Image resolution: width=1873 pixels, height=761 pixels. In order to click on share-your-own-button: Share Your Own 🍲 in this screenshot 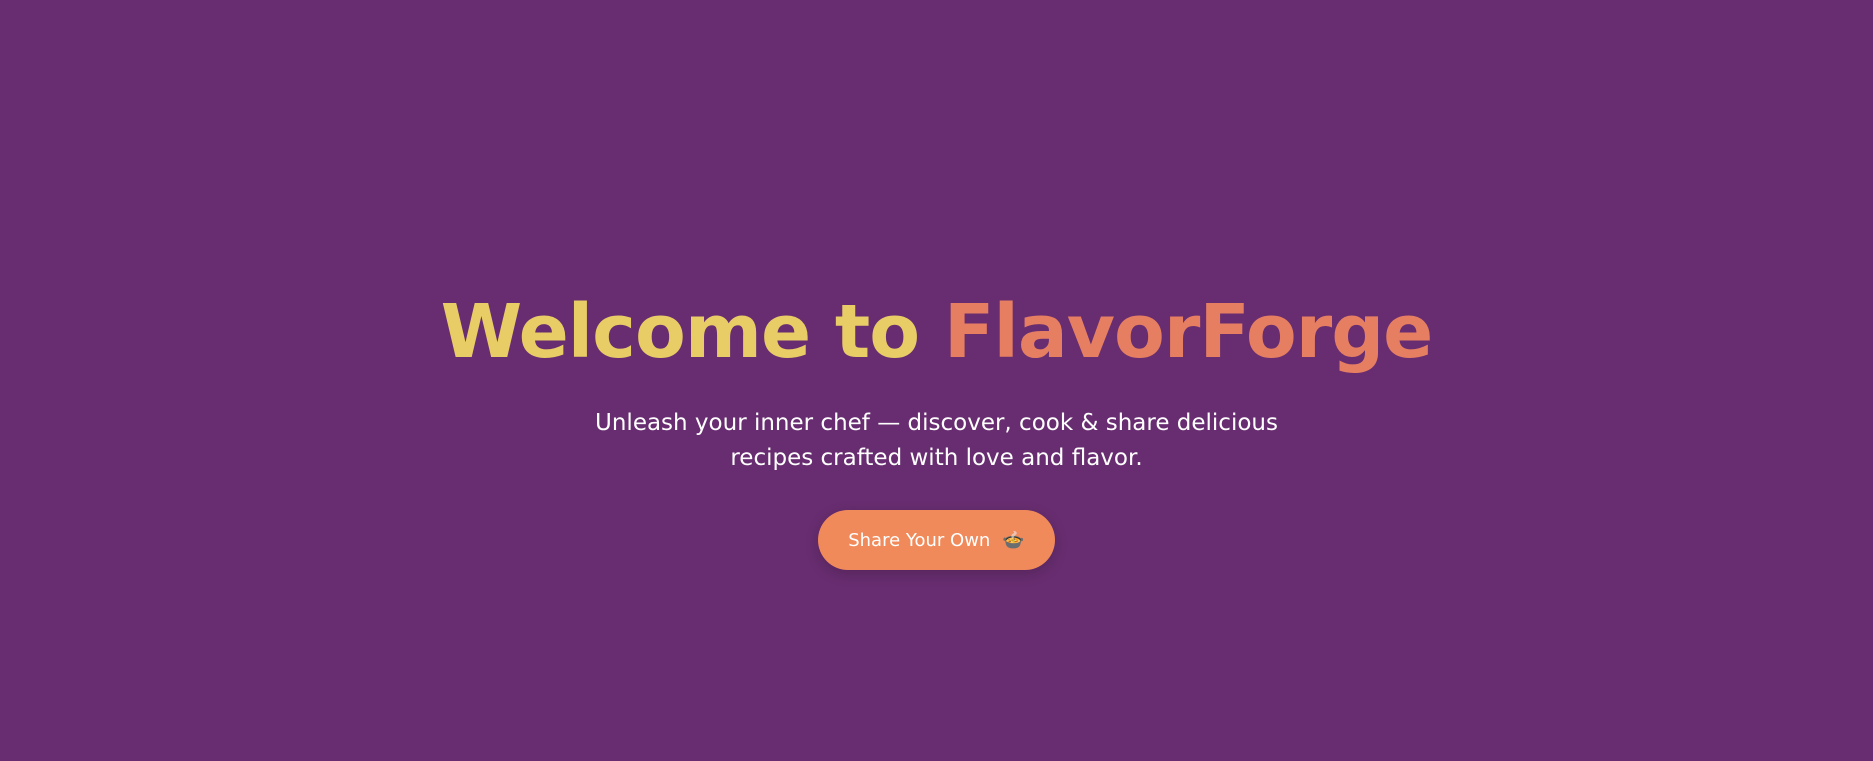, I will do `click(936, 540)`.